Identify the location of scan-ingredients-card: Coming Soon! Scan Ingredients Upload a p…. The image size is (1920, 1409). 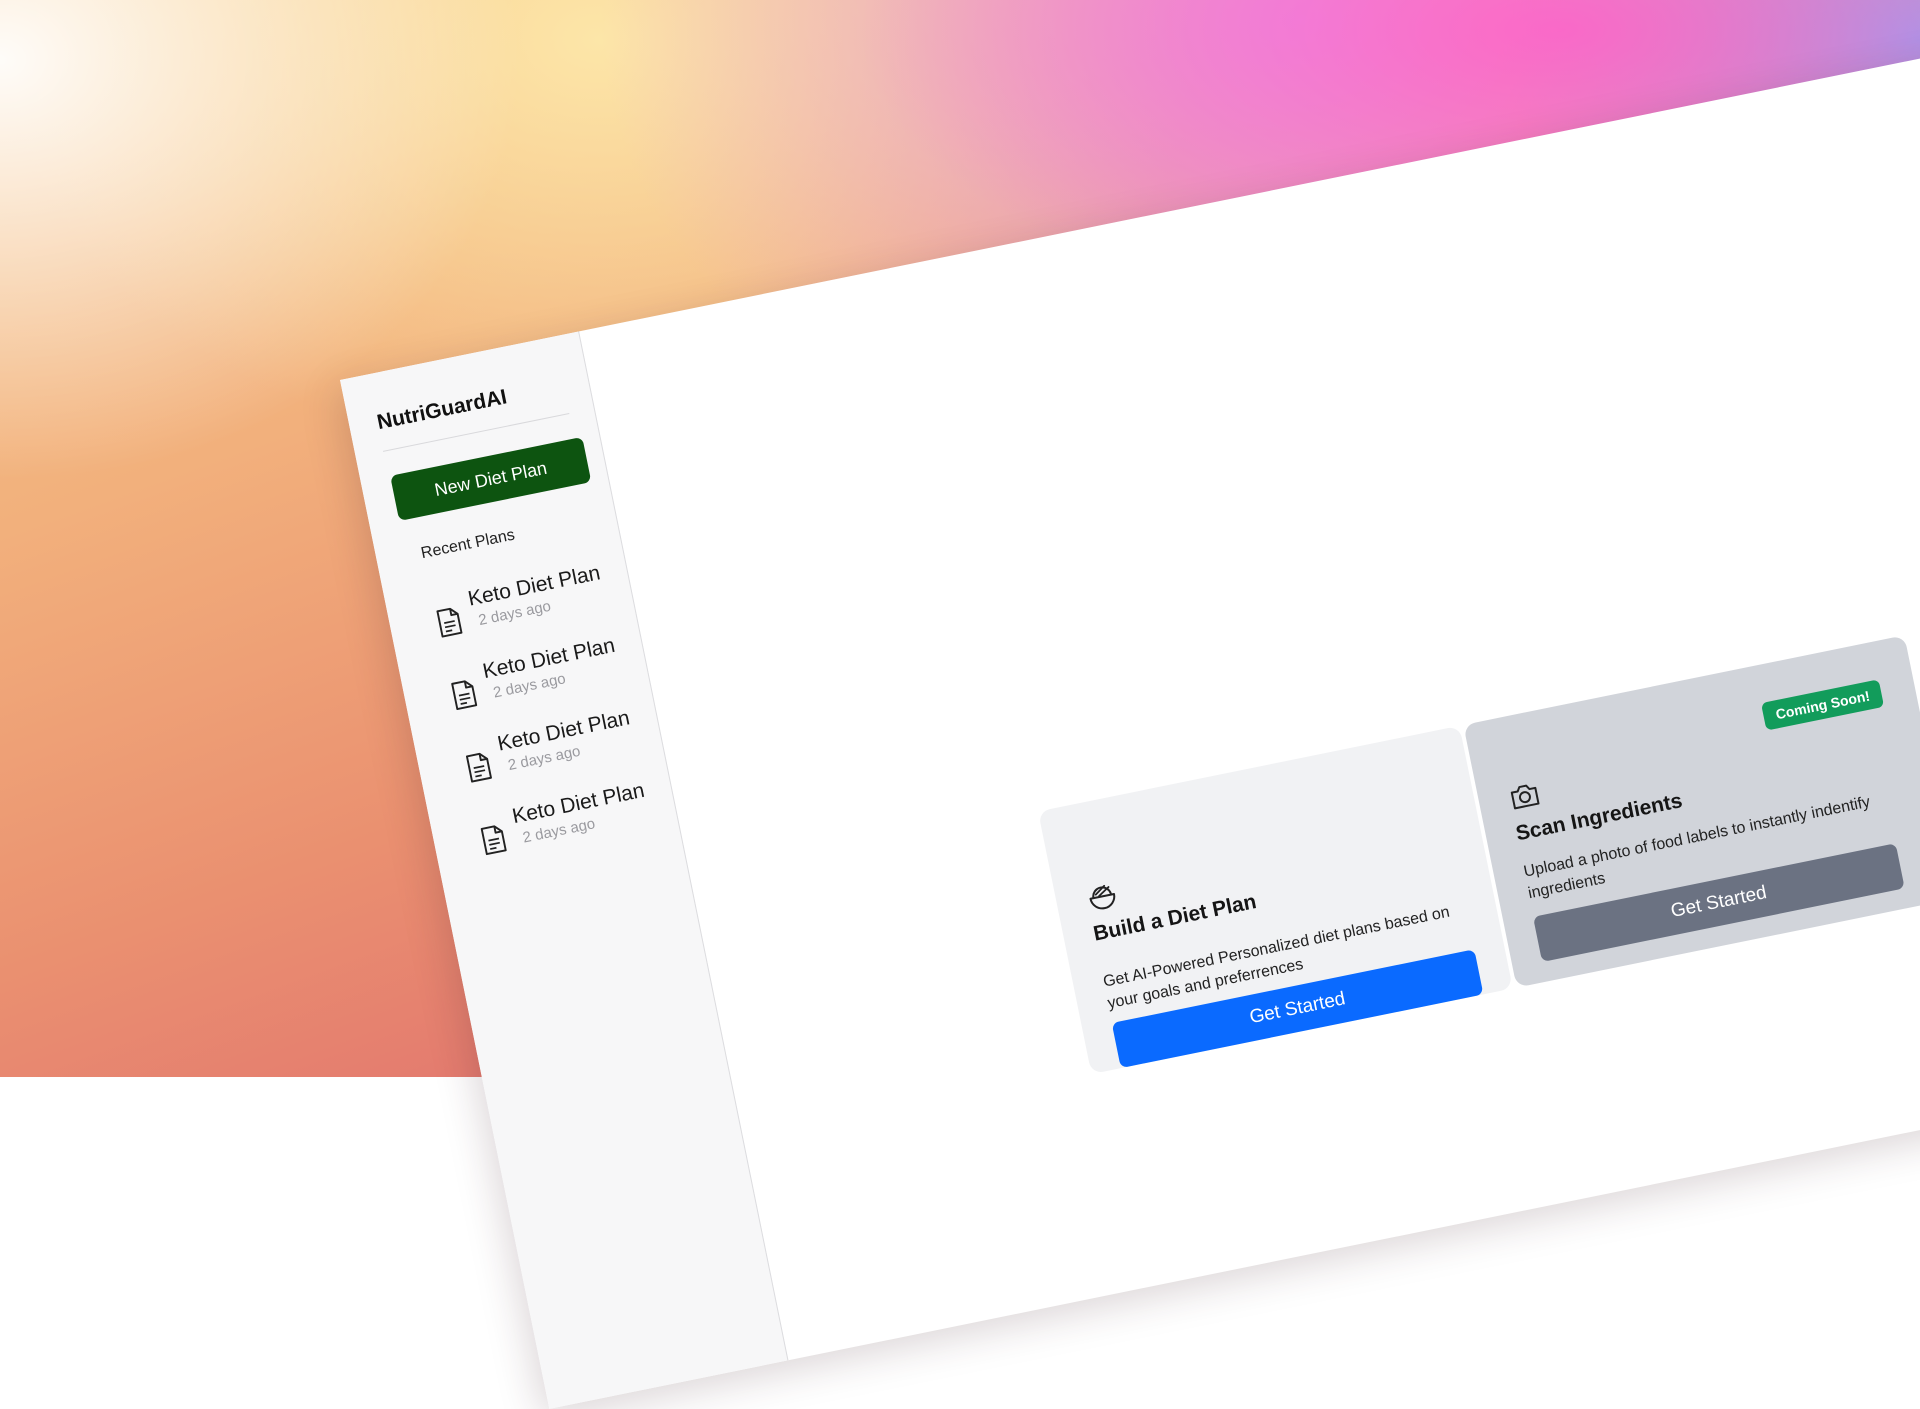
(1691, 811).